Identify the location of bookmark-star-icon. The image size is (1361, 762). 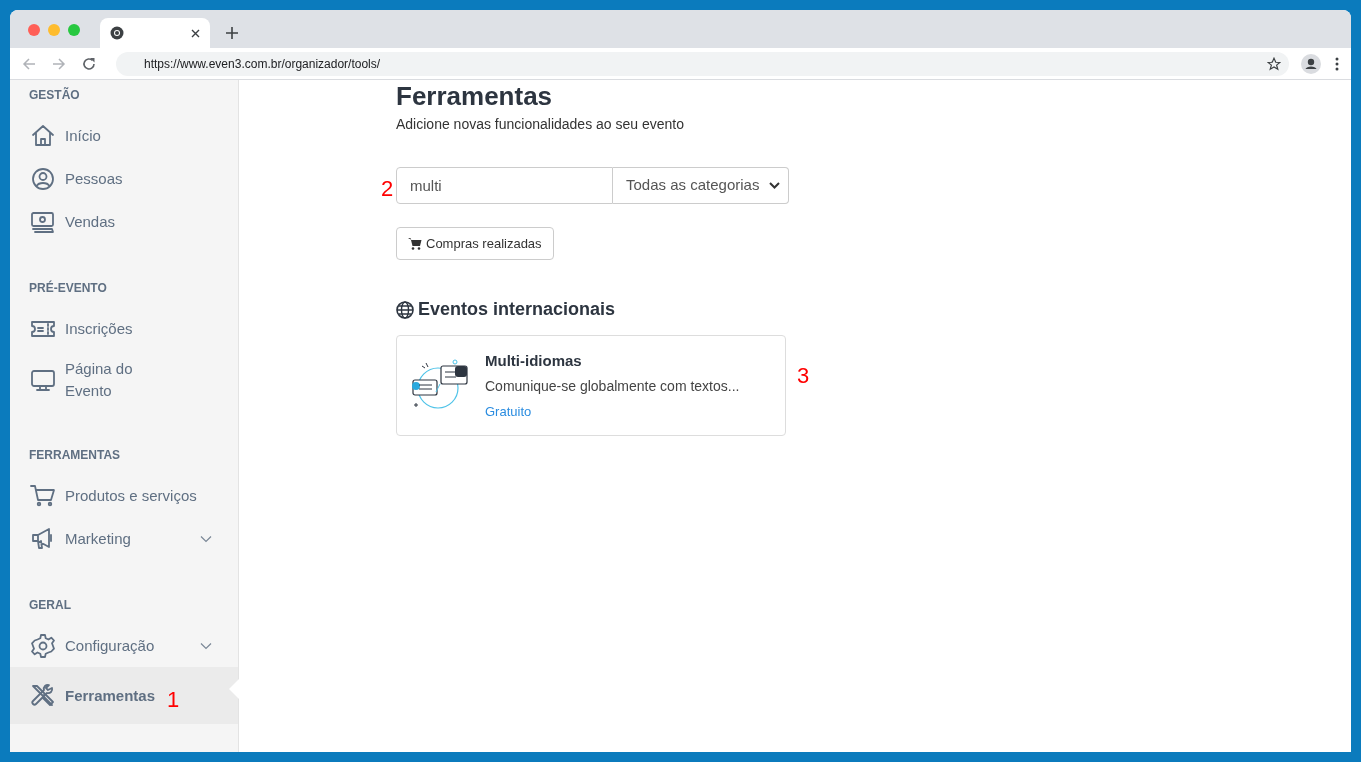
(1274, 63).